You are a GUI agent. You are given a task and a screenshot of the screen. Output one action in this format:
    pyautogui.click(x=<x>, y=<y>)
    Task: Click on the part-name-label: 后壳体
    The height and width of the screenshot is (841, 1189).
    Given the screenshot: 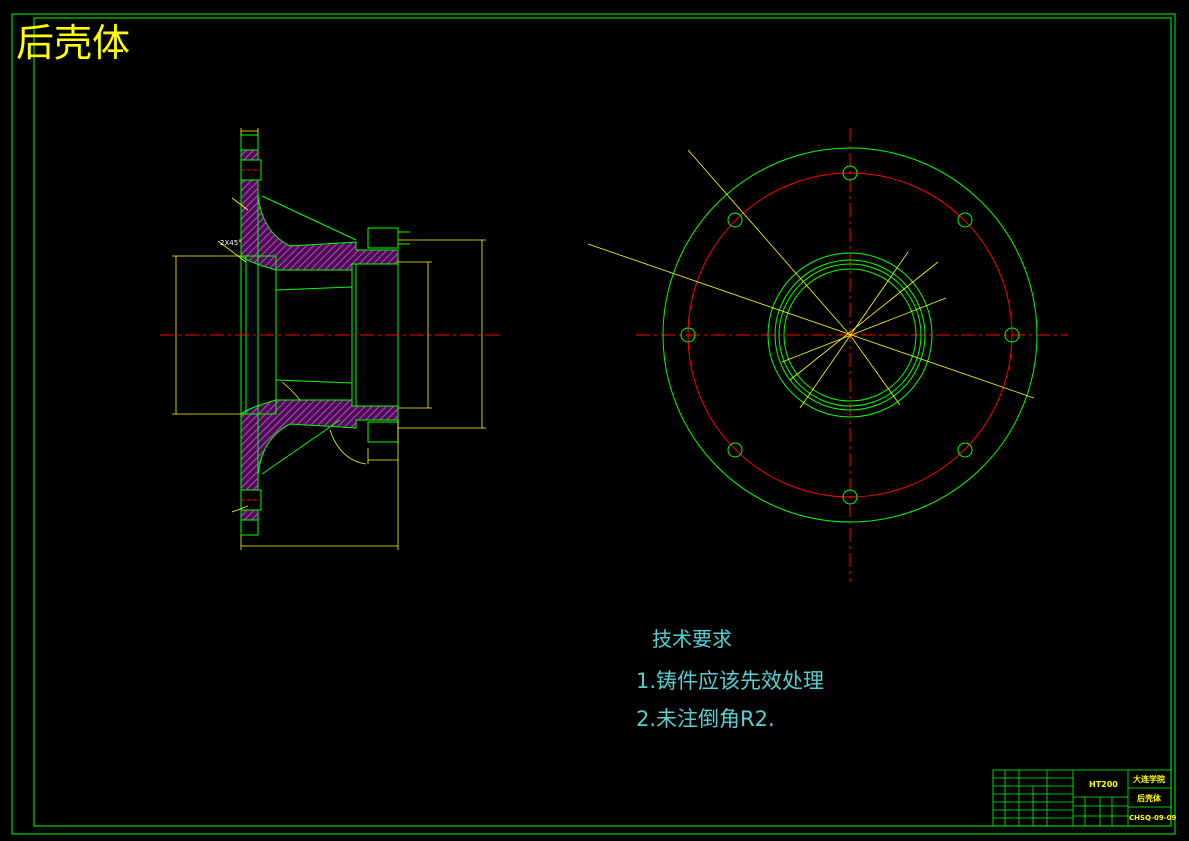 What is the action you would take?
    pyautogui.click(x=1149, y=798)
    